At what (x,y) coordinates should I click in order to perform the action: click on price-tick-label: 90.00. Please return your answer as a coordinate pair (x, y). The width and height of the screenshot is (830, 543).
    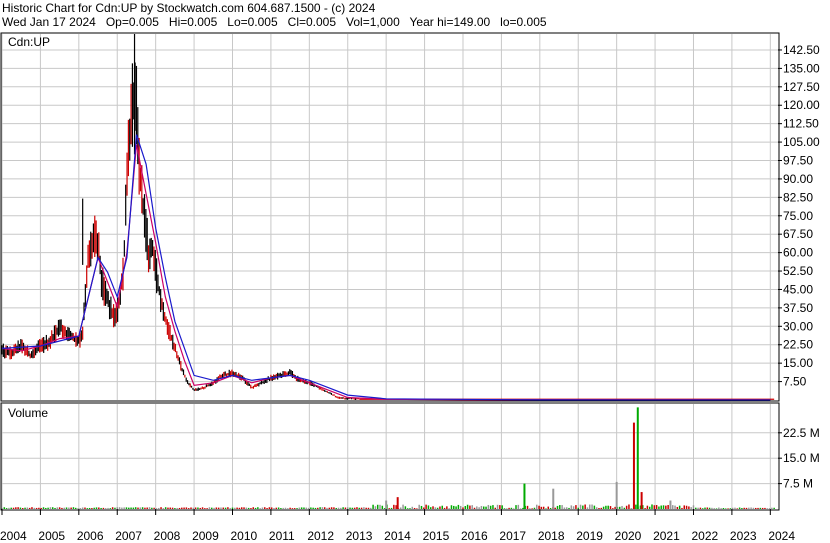
    Looking at the image, I should click on (798, 179).